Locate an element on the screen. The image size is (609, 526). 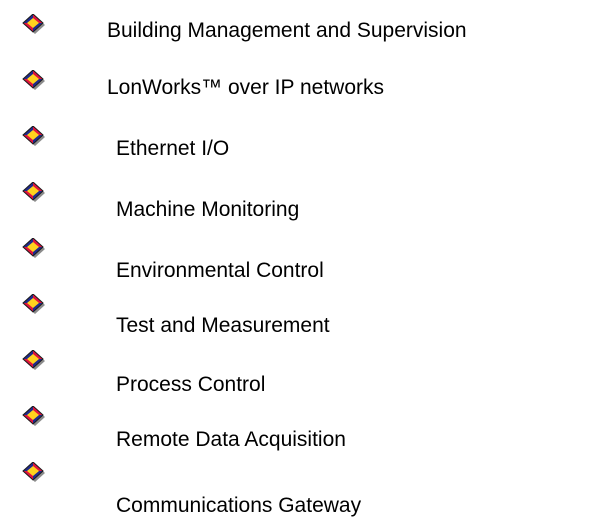
list-item-label: Remote Data Acquisition is located at coordinates (231, 439).